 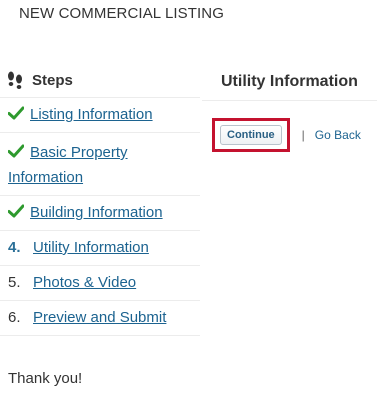 I want to click on main-panel: Utility Information Continue | Go Back, so click(x=289, y=108).